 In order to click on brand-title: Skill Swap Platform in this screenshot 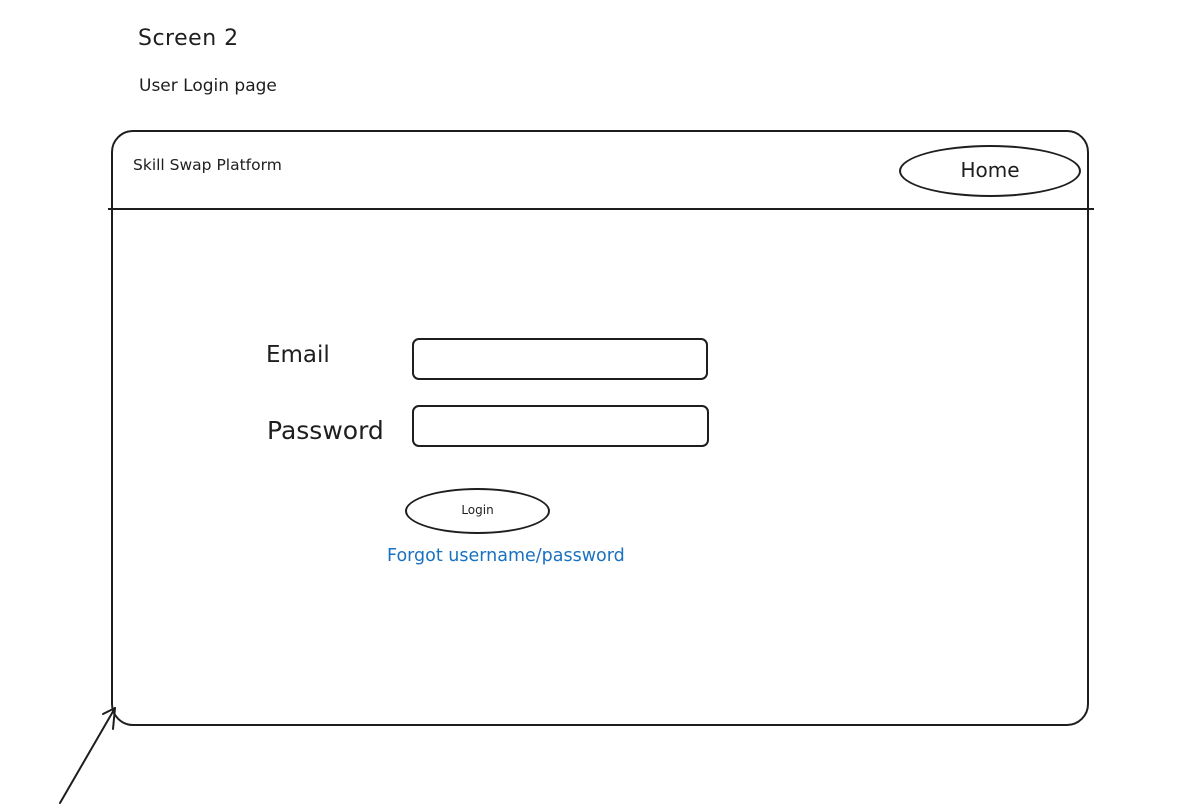, I will do `click(207, 165)`.